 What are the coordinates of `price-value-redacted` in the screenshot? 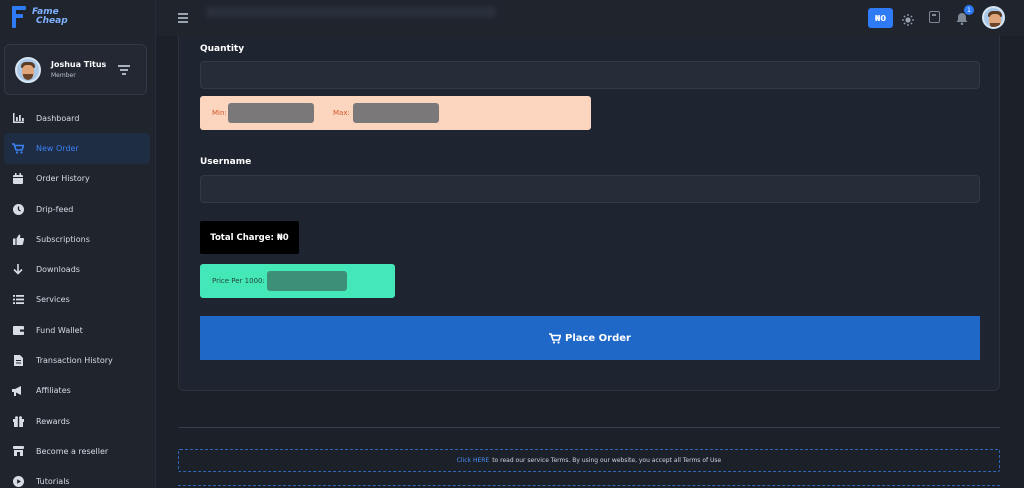 It's located at (307, 281).